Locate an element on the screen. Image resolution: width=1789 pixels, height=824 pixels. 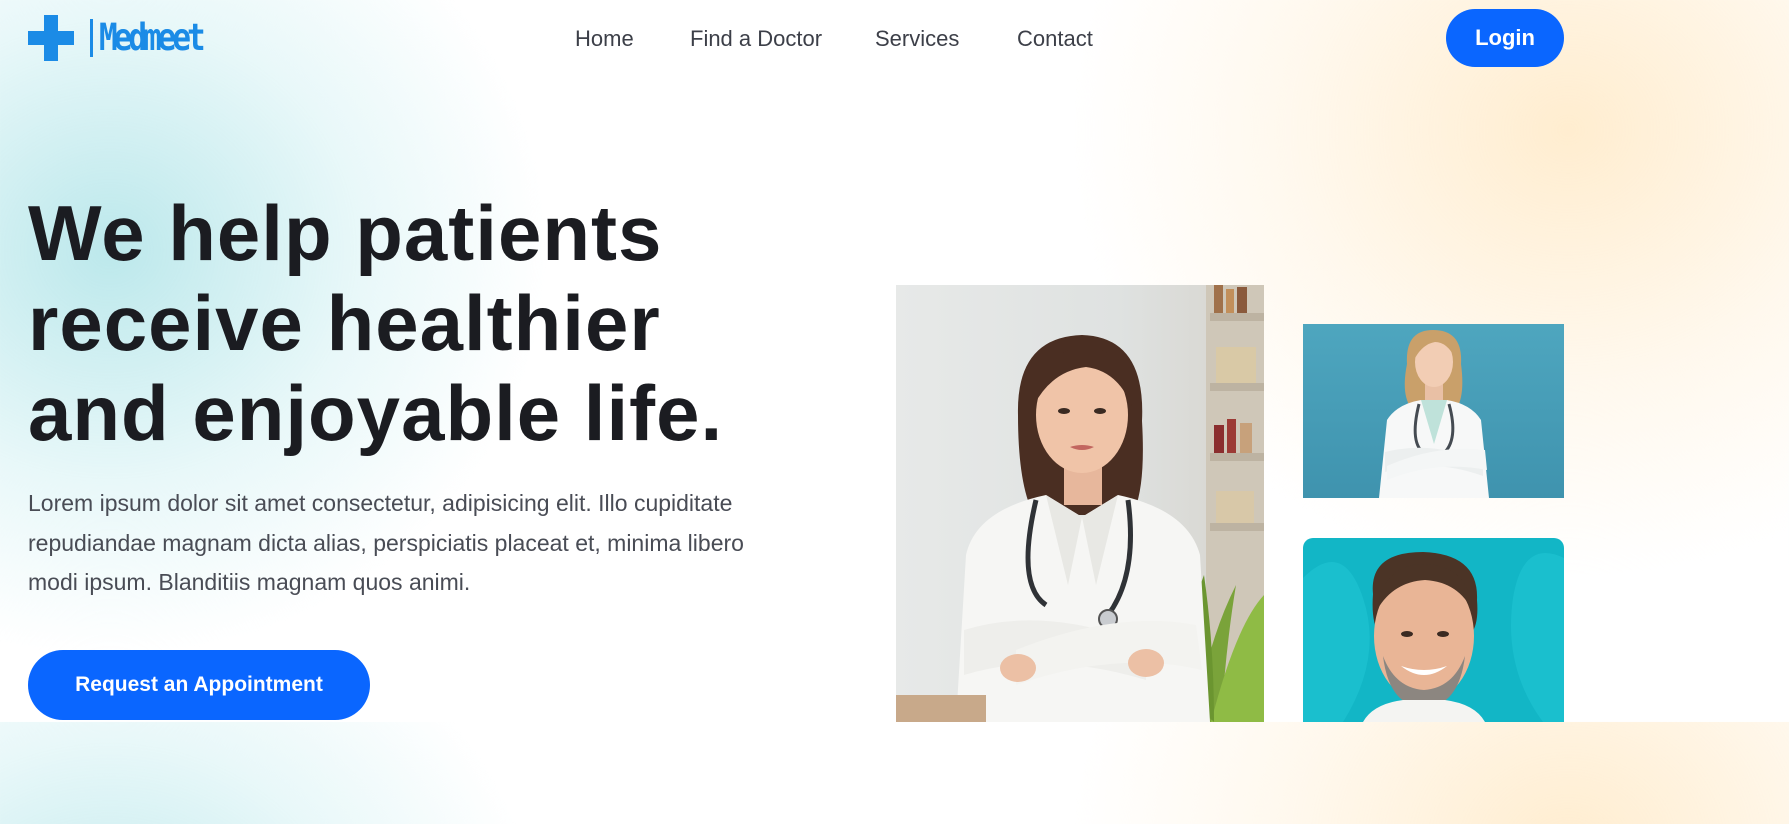
brand-logo: Medmeet is located at coordinates (117, 38).